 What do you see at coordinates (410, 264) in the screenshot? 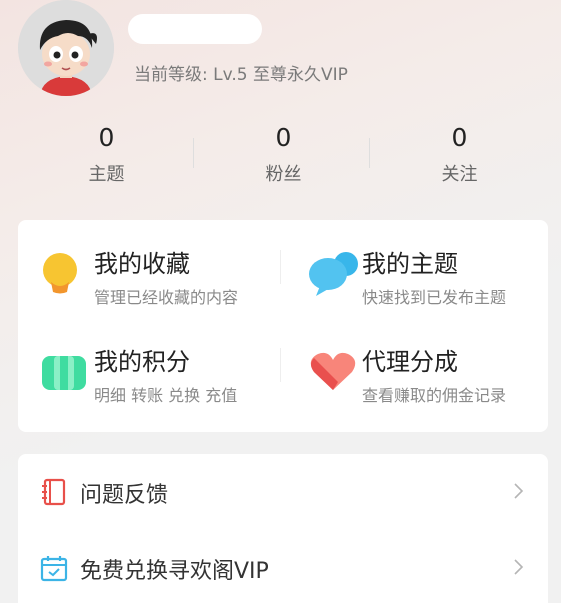
I see `feature-title: 我的主题` at bounding box center [410, 264].